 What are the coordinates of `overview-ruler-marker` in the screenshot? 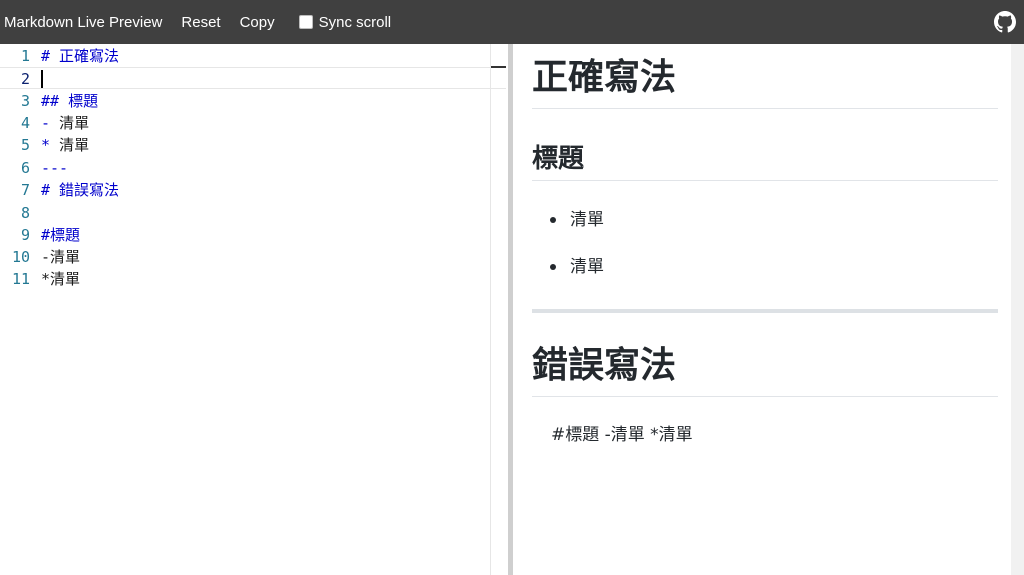 It's located at (498, 67).